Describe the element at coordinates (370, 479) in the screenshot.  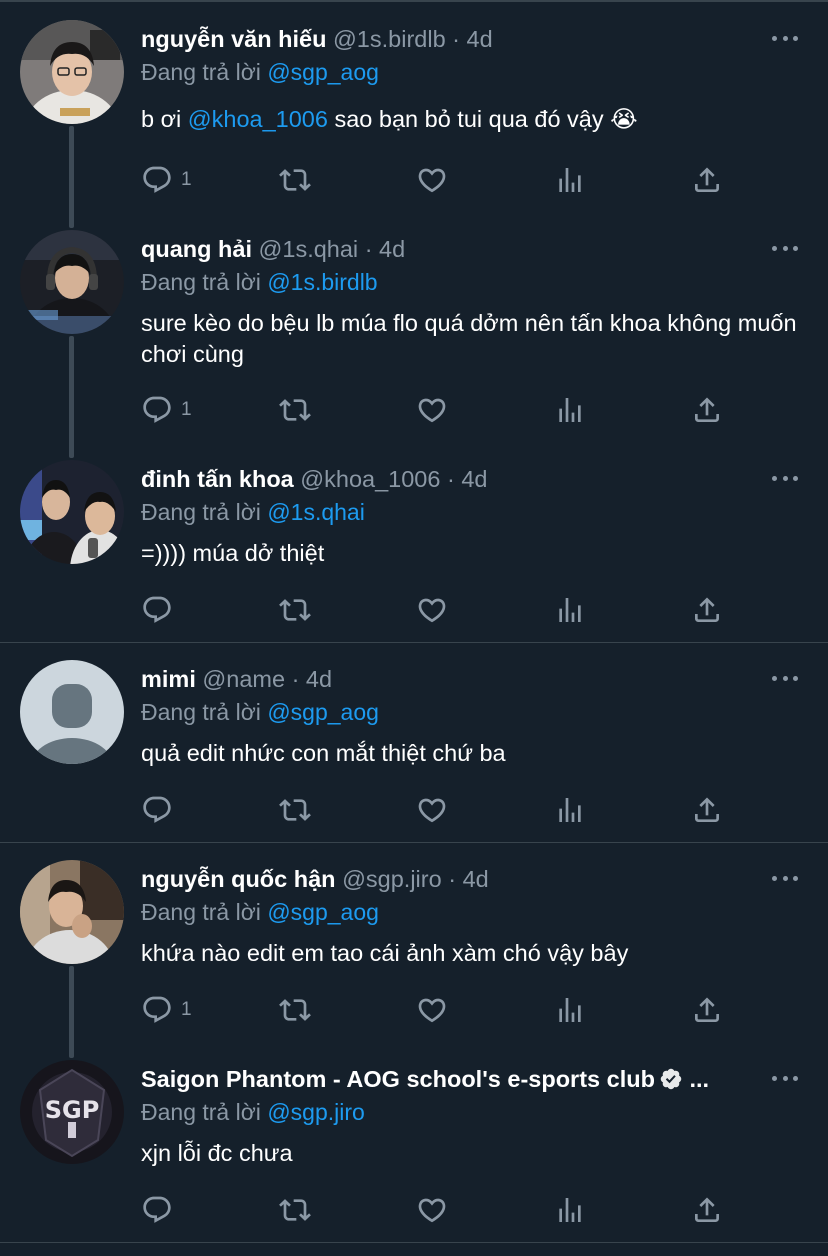
I see `username: @khoa_1006` at that location.